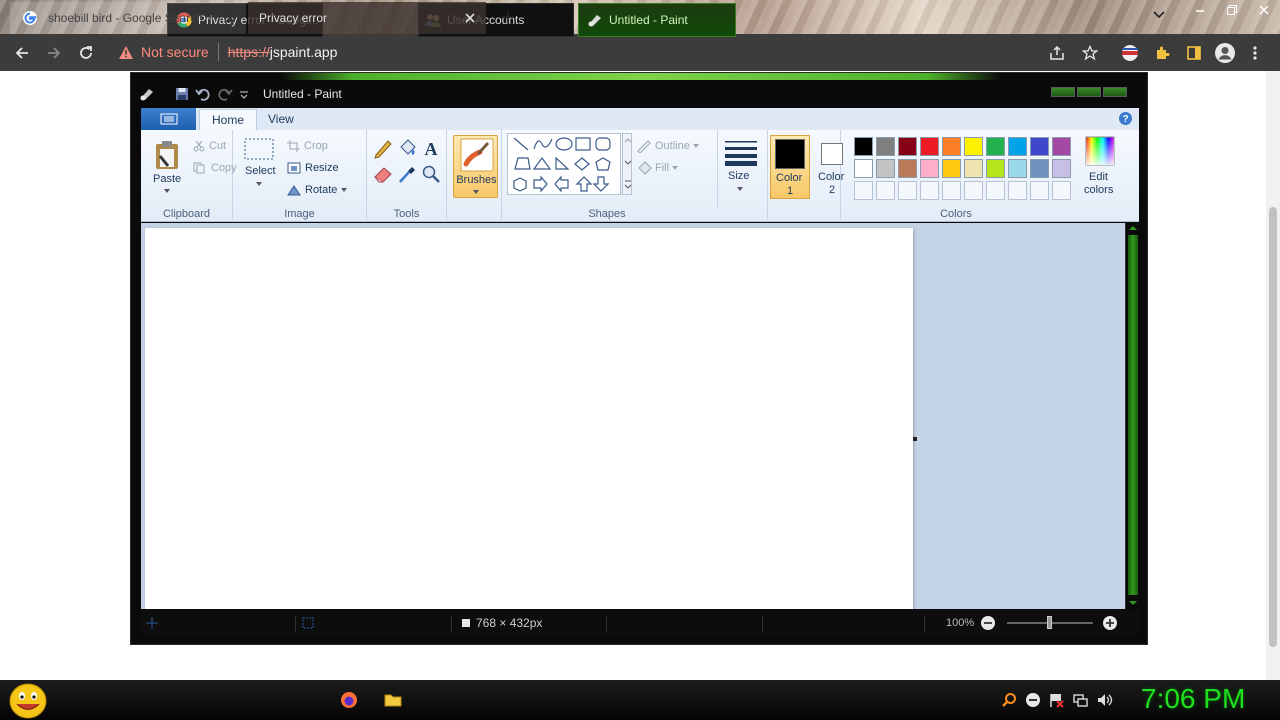 This screenshot has height=720, width=1280. Describe the element at coordinates (1056, 700) in the screenshot. I see `action-center-flag-icon` at that location.